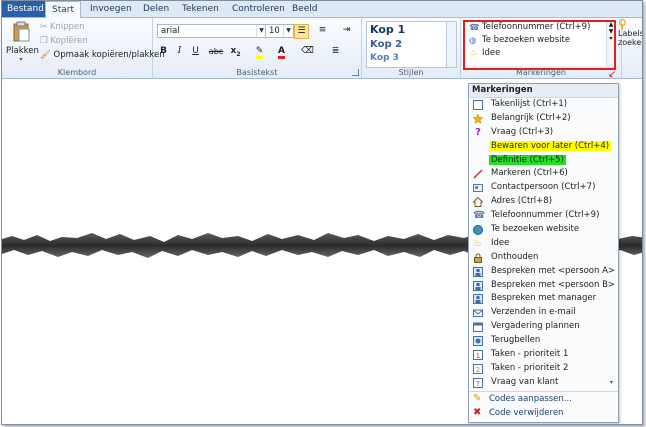 Image resolution: width=646 pixels, height=427 pixels. I want to click on numbering-icon: ≡, so click(322, 30).